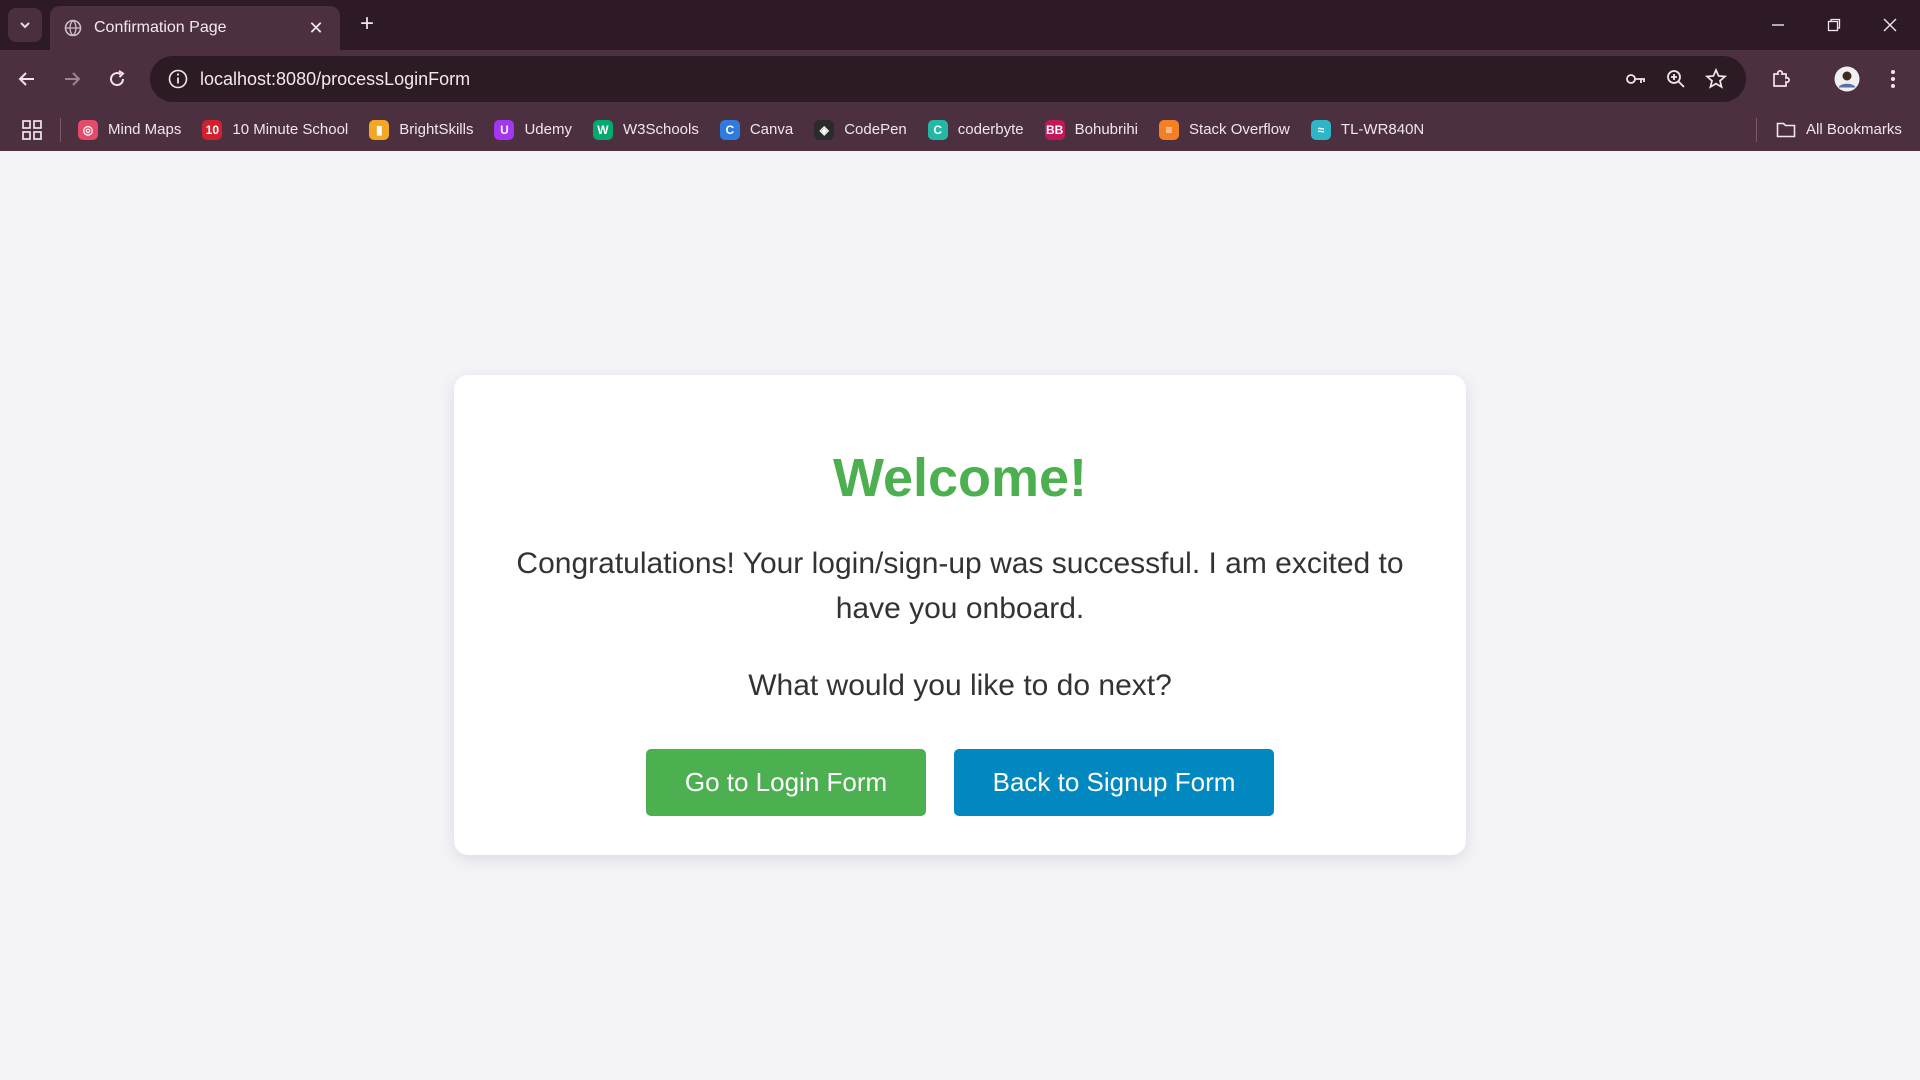 This screenshot has width=1920, height=1080. I want to click on forward-button, so click(72, 79).